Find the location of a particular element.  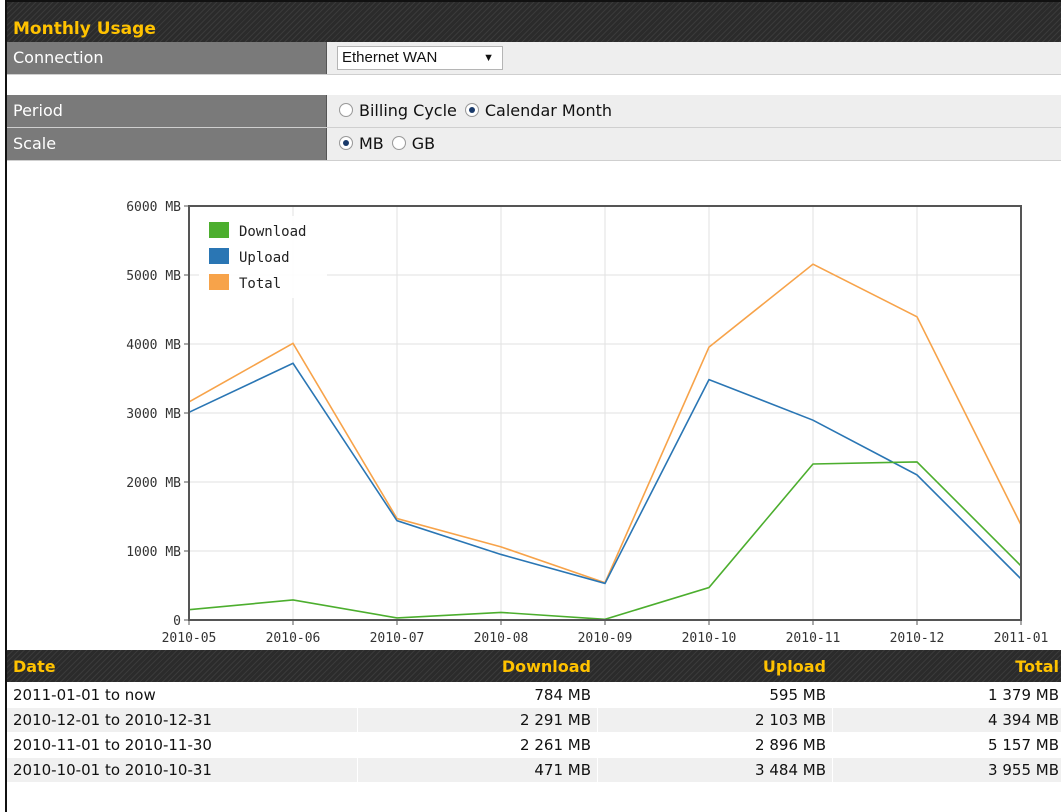

period-row: Period Billing Cycle Calendar Month is located at coordinates (534, 111).